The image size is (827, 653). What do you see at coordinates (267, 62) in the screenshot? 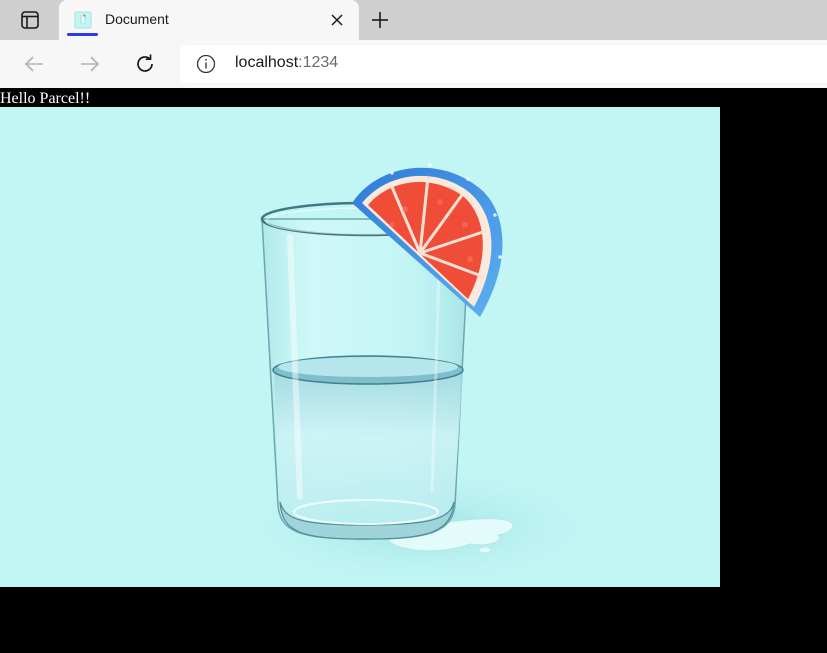
I see `url-host: localhost` at bounding box center [267, 62].